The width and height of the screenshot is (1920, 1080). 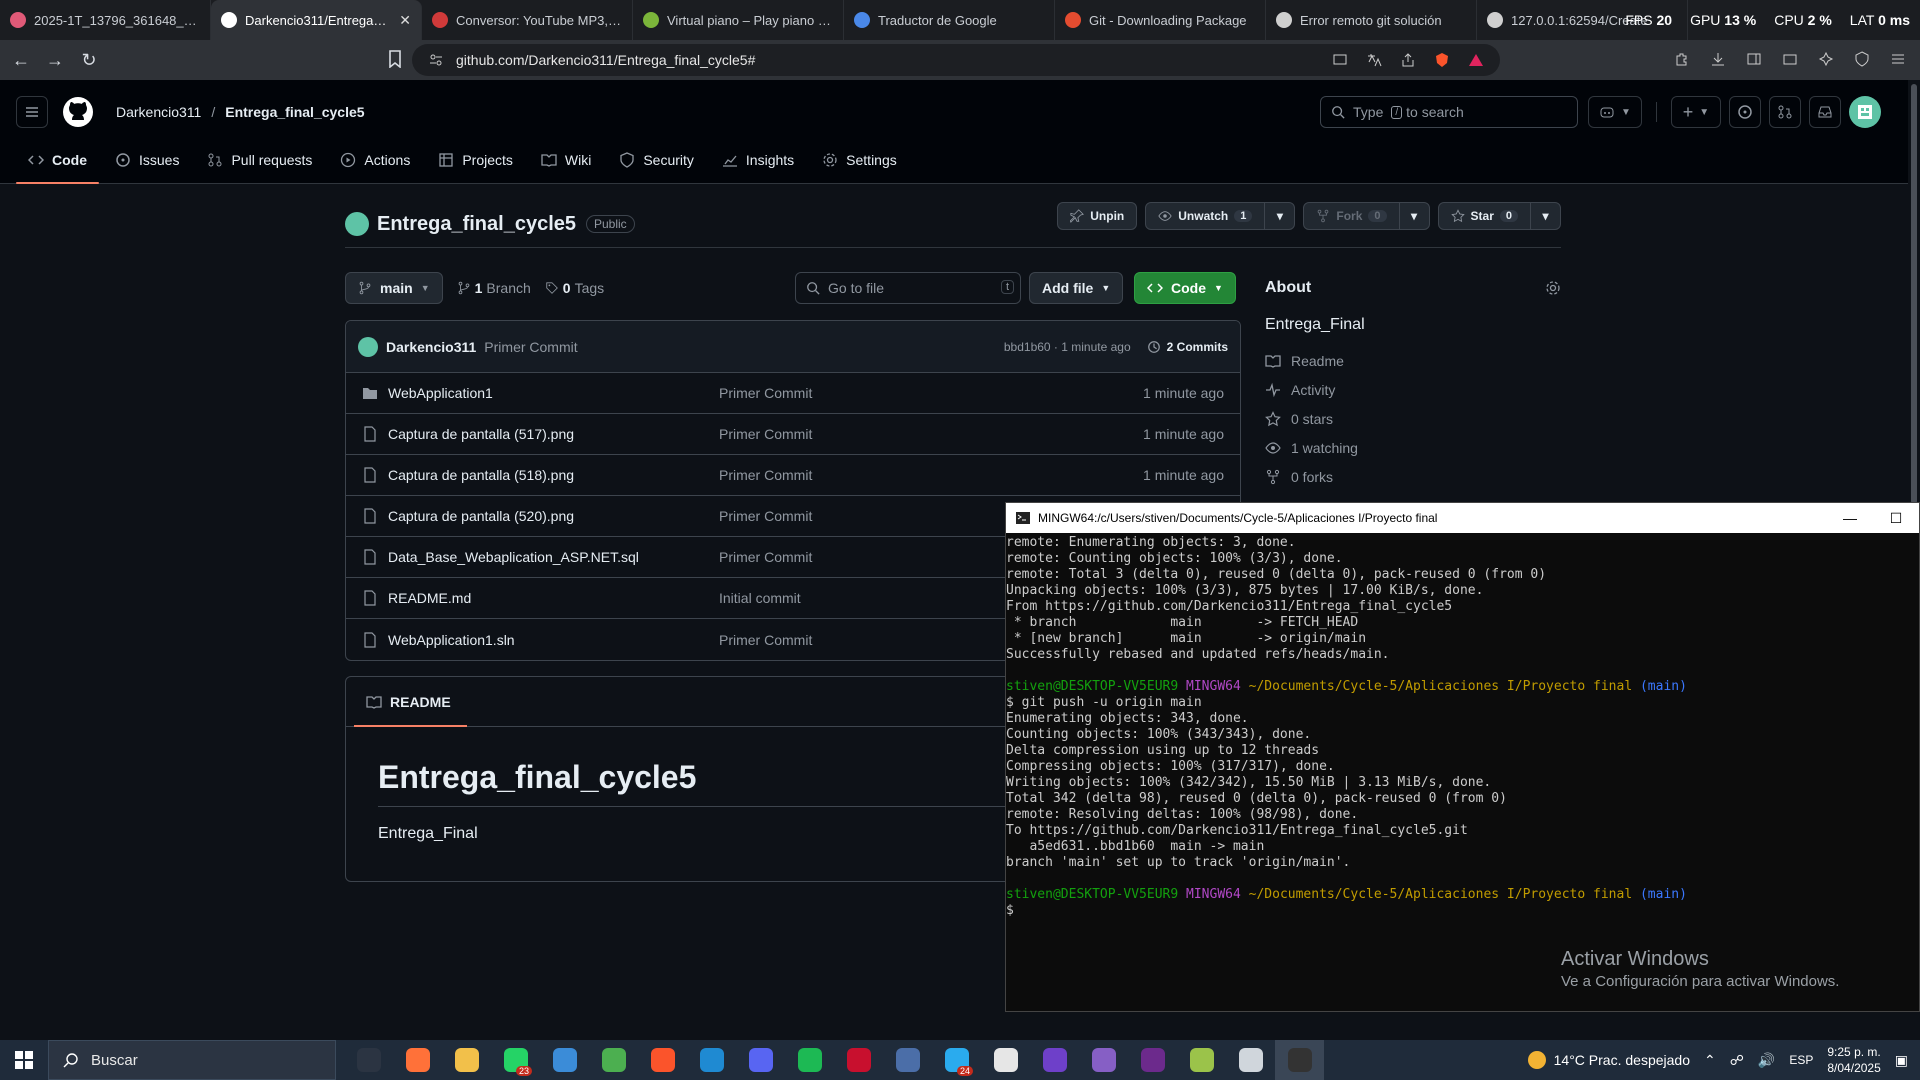 What do you see at coordinates (1850, 518) in the screenshot?
I see `minimize-icon: —` at bounding box center [1850, 518].